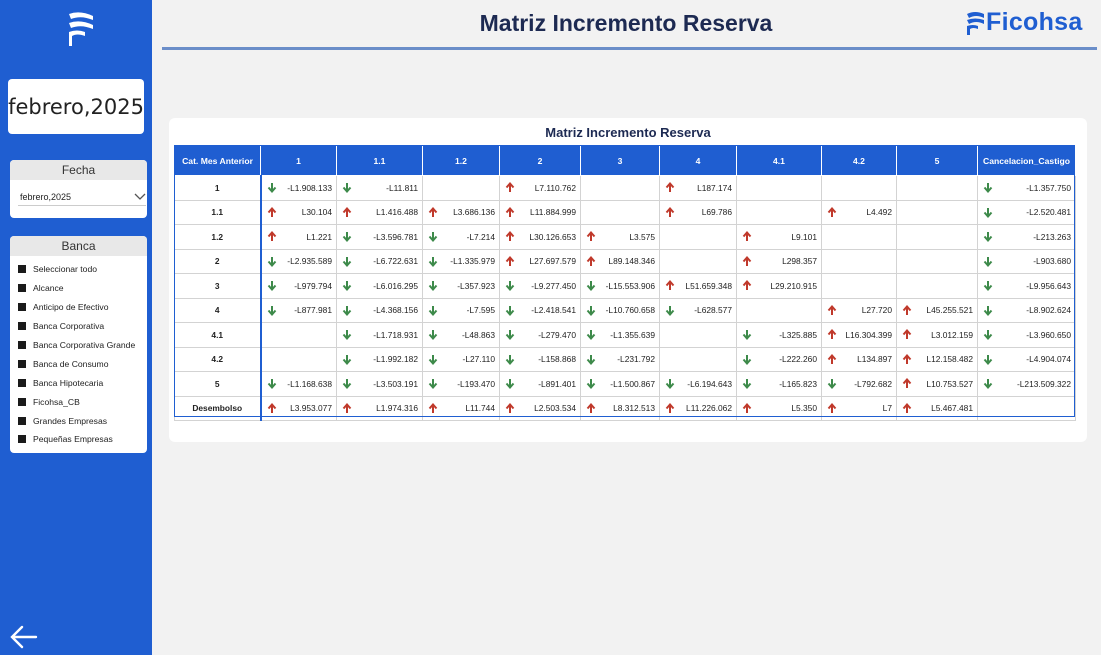  I want to click on column-header: 5, so click(937, 160).